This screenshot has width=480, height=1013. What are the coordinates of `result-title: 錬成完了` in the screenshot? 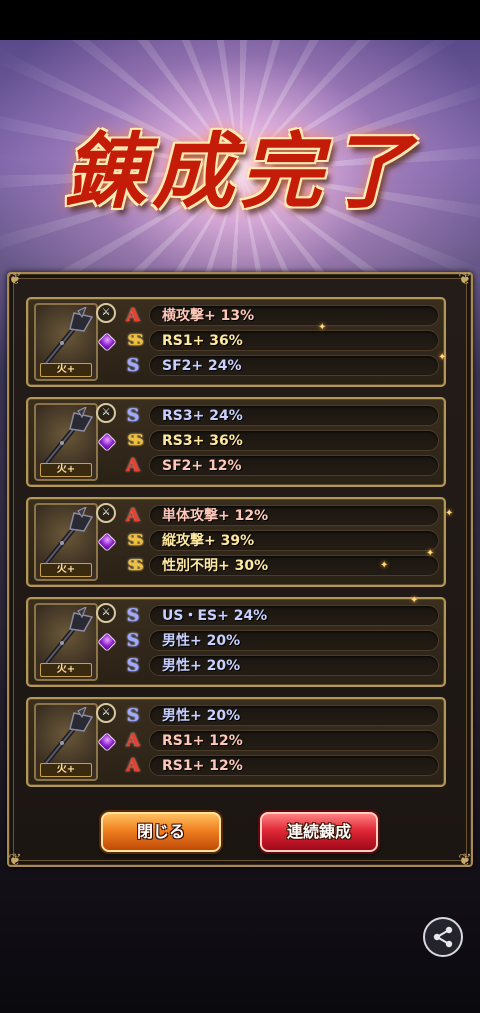 It's located at (240, 172).